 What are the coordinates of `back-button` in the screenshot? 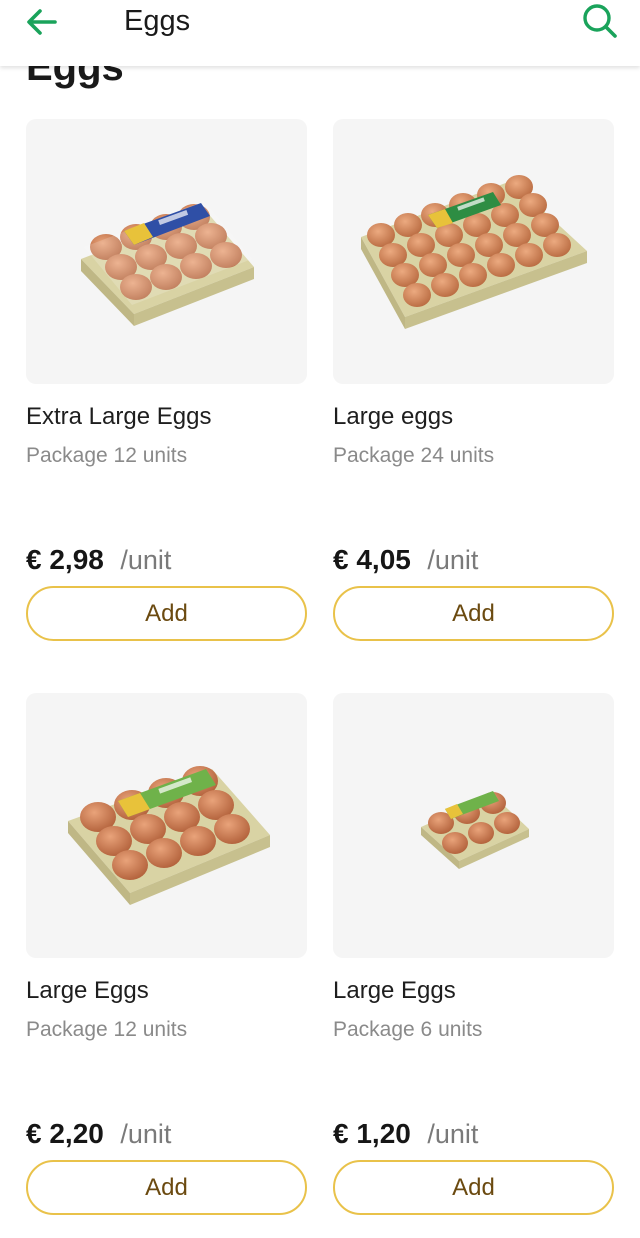 It's located at (42, 22).